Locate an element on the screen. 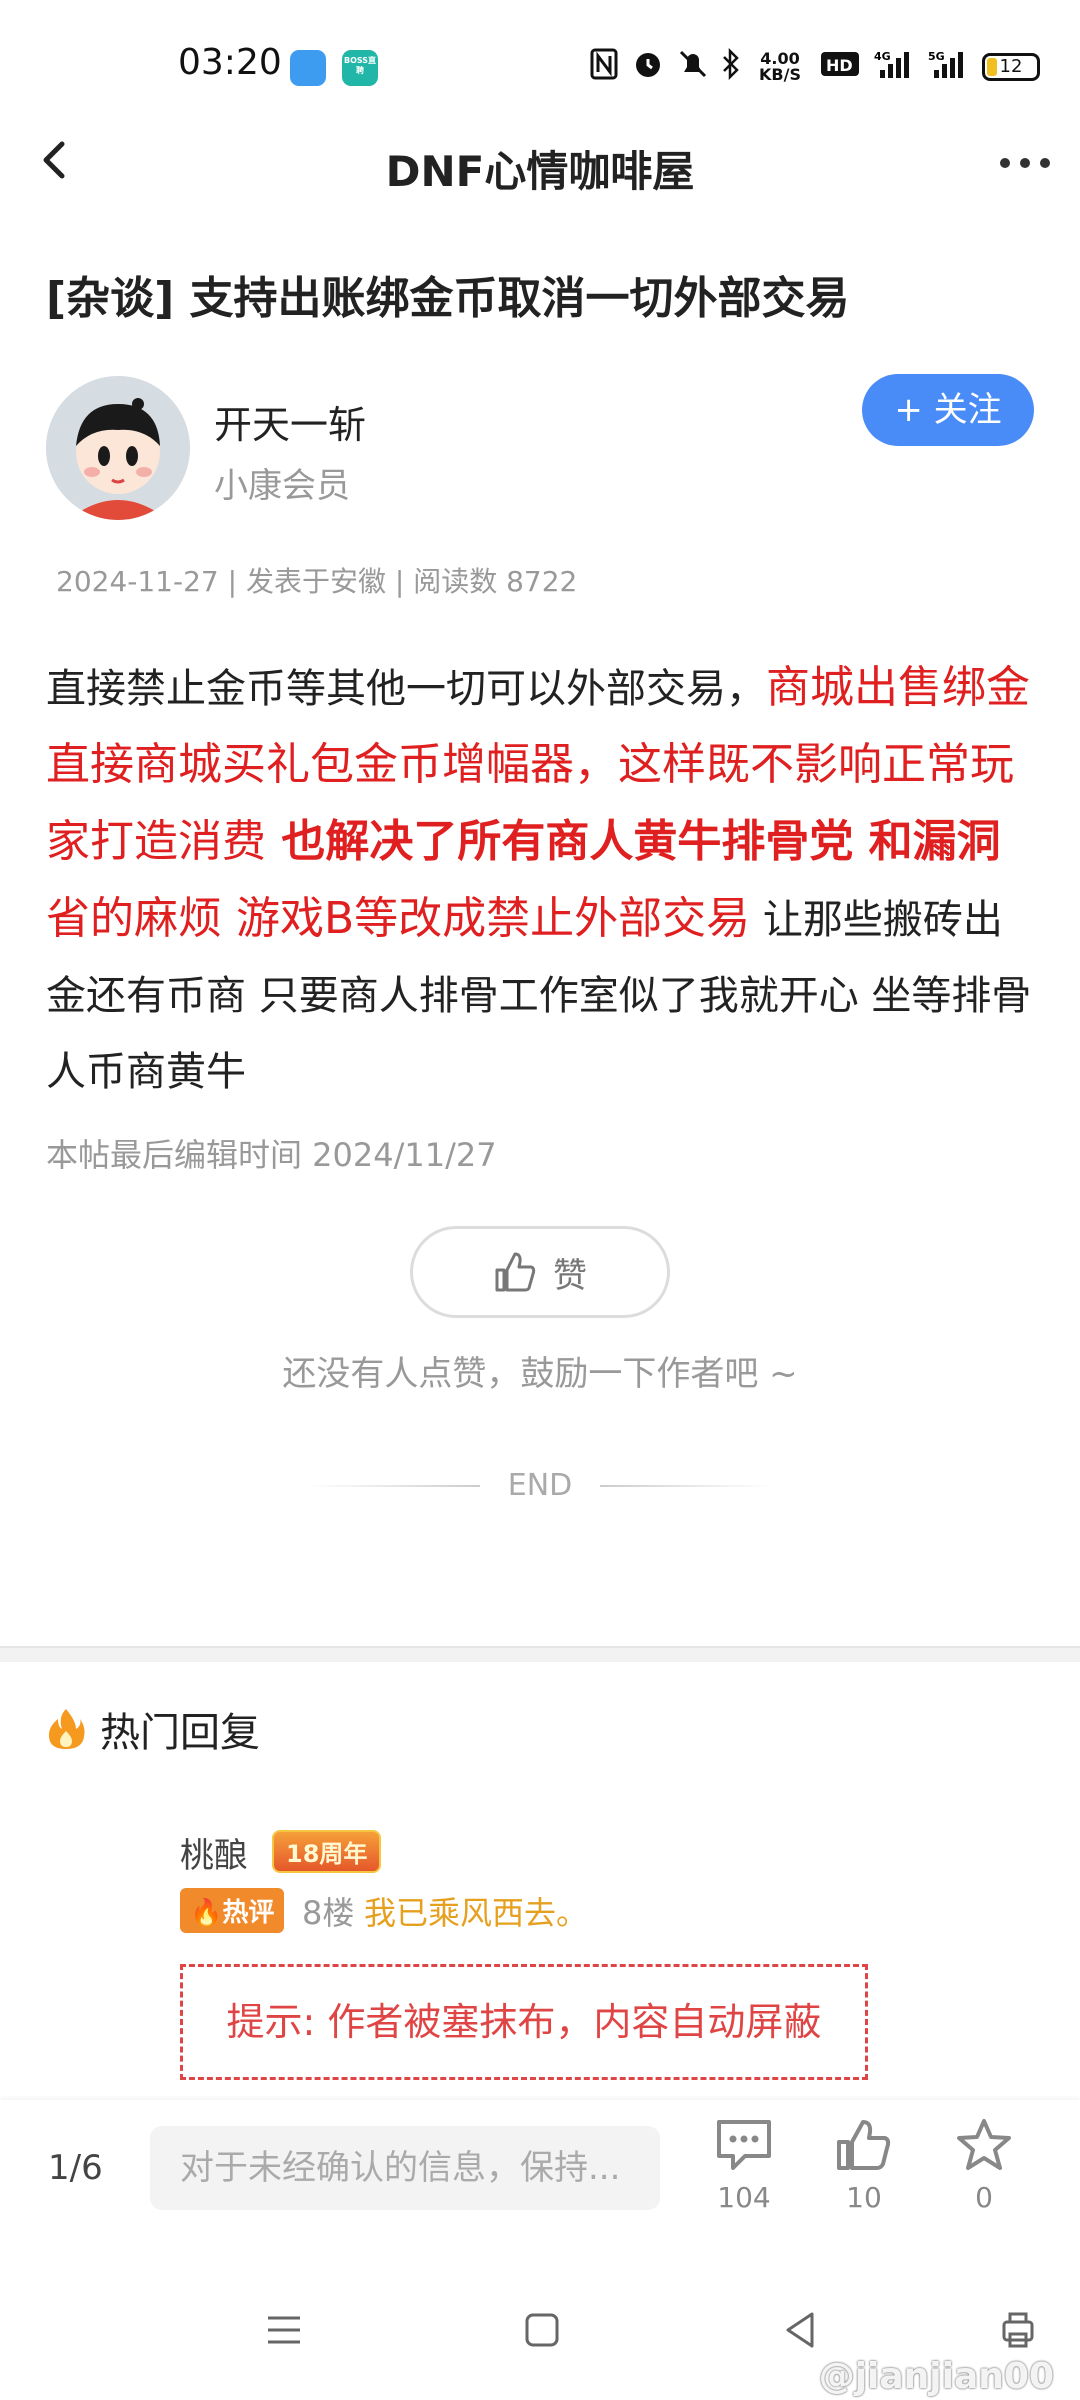 The image size is (1080, 2400). square-icon is located at coordinates (542, 2330).